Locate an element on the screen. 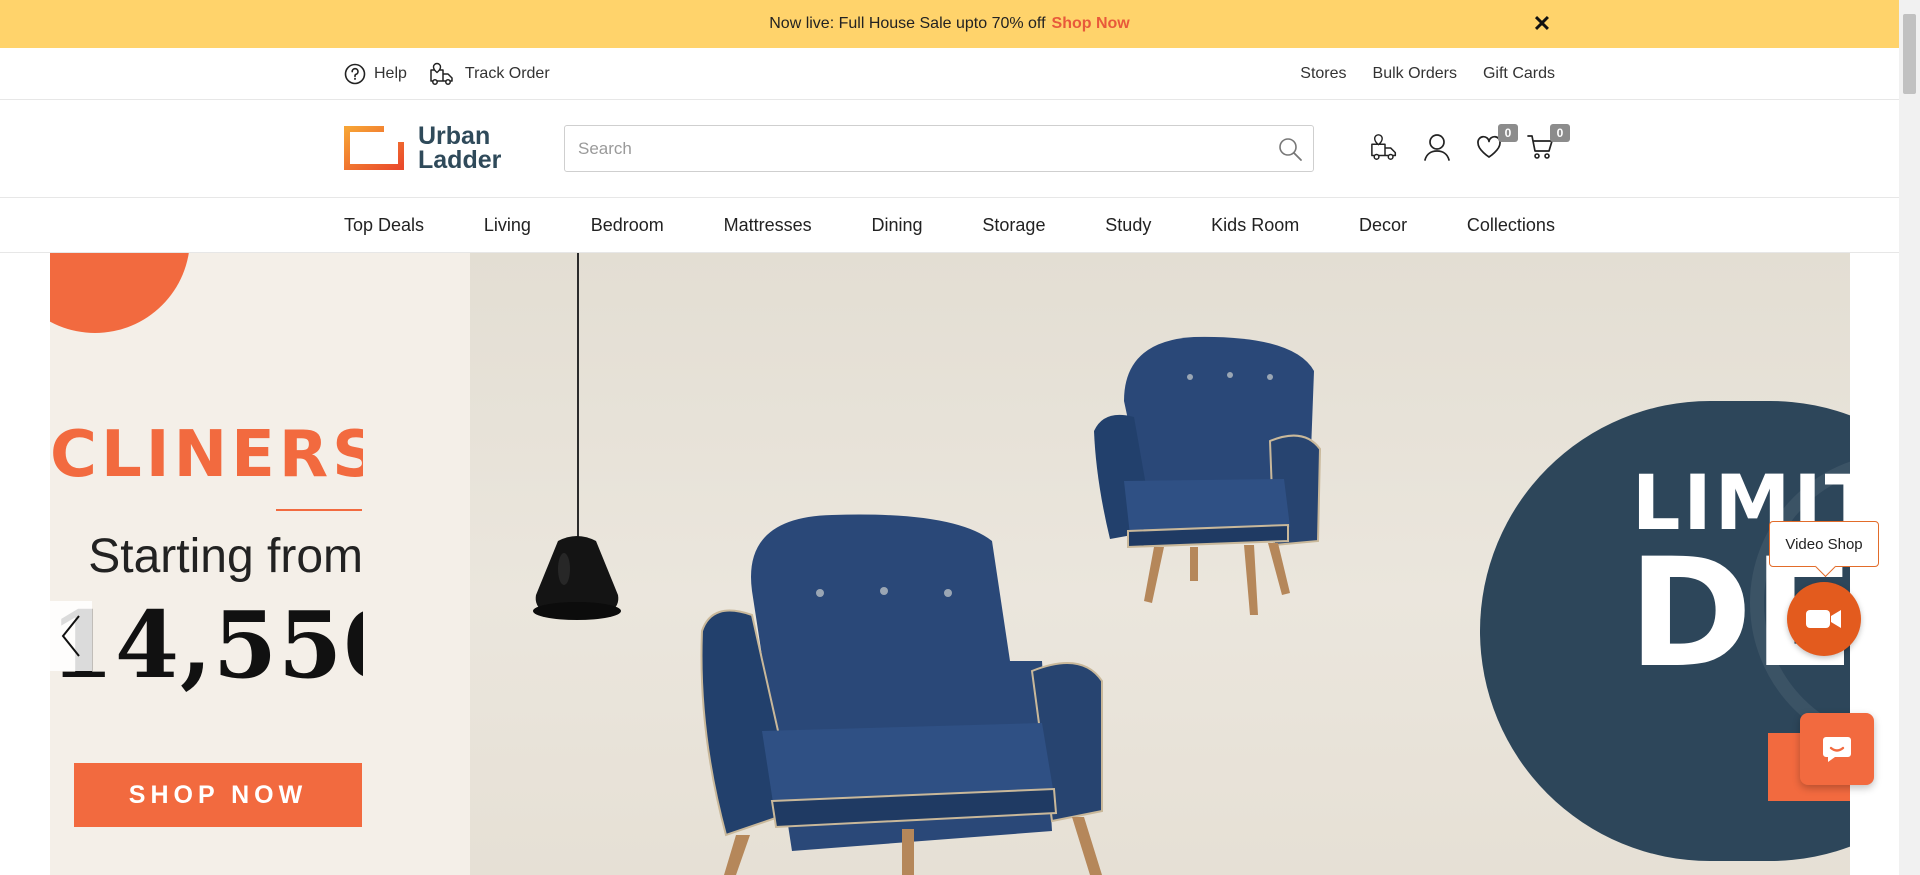  delivery-location-icon is located at coordinates (1384, 147).